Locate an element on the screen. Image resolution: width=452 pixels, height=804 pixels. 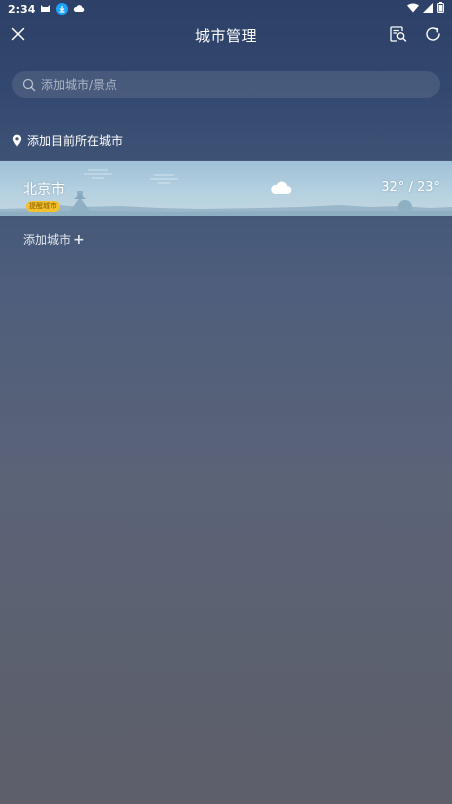
reminder-city-badge: 提醒城市 is located at coordinates (43, 206).